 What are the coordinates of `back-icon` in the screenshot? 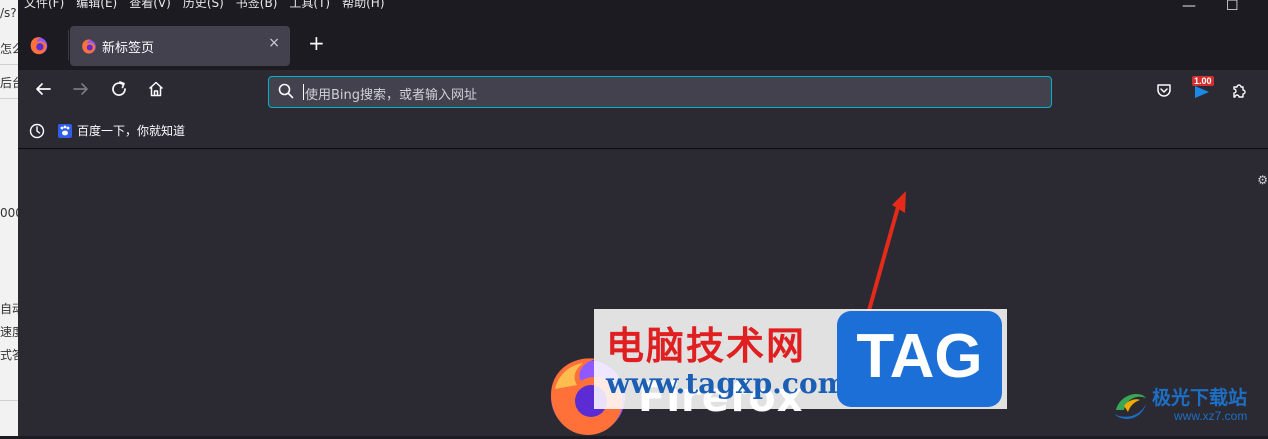 It's located at (43, 89).